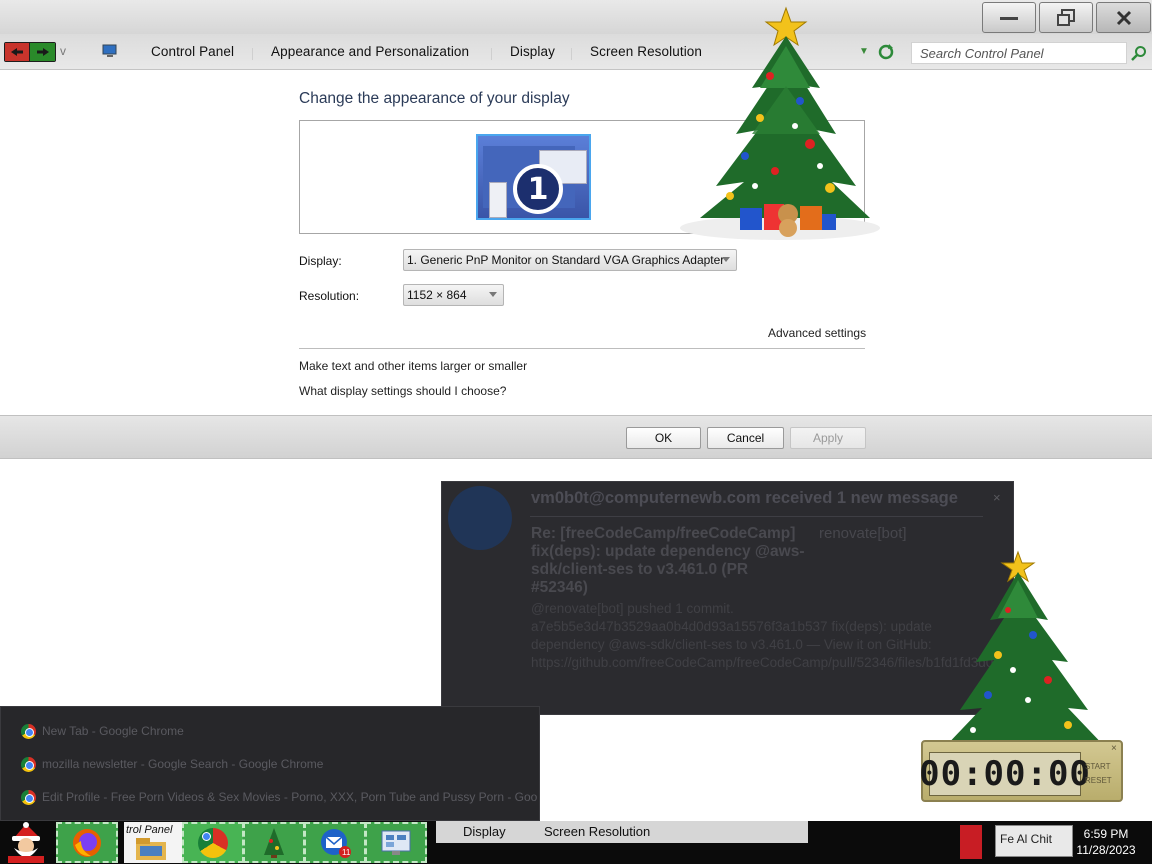  What do you see at coordinates (576, 17) in the screenshot?
I see `title-bar` at bounding box center [576, 17].